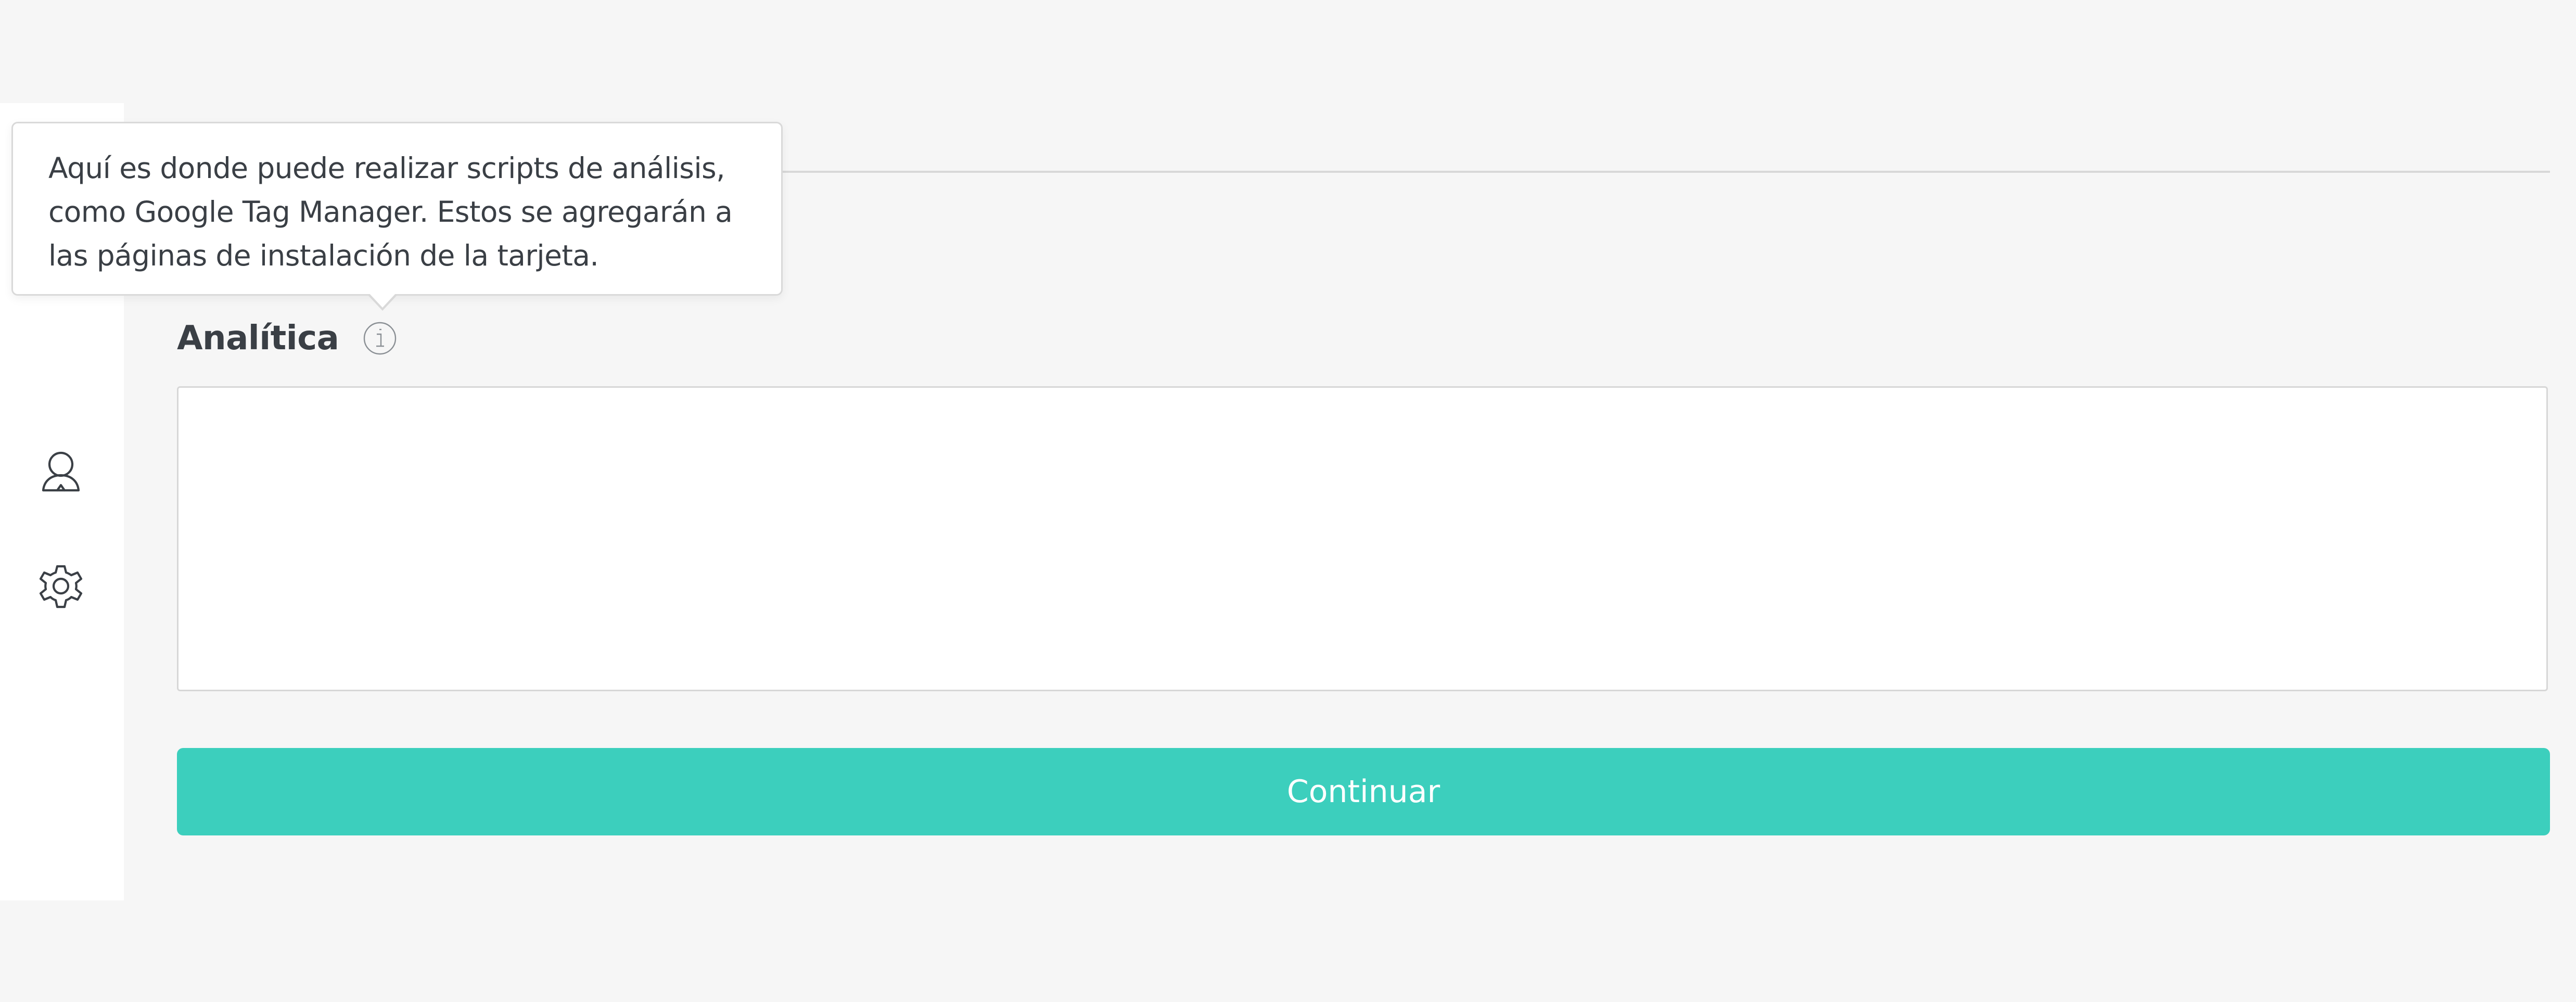  I want to click on gear-icon, so click(61, 588).